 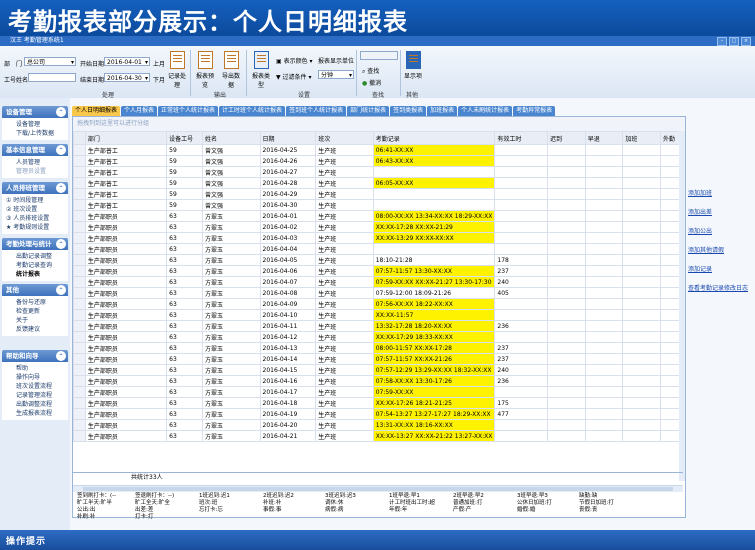 What do you see at coordinates (722, 41) in the screenshot?
I see `minimize-icon: –` at bounding box center [722, 41].